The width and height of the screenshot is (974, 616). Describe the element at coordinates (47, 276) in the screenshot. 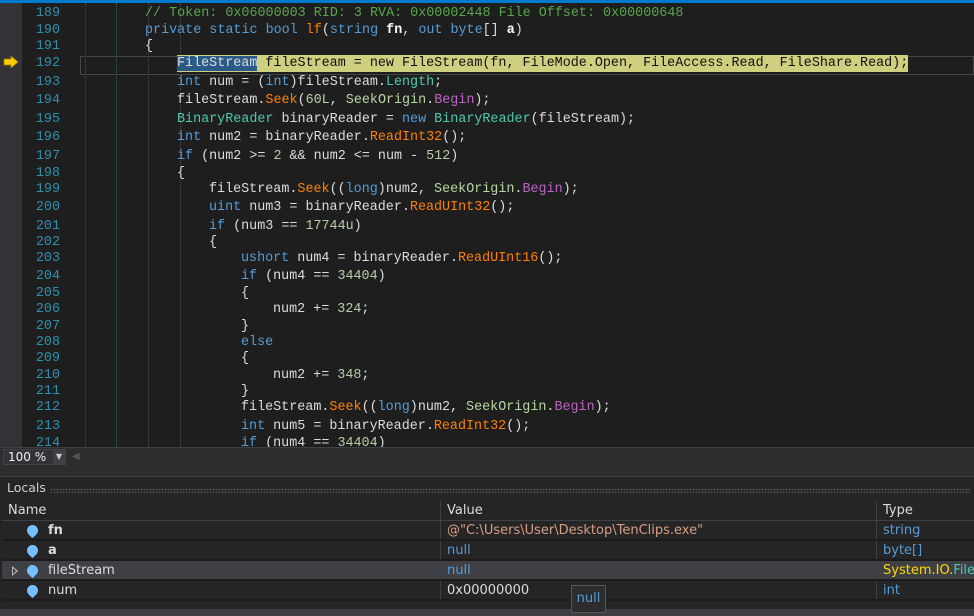

I see `line-number: 204` at that location.